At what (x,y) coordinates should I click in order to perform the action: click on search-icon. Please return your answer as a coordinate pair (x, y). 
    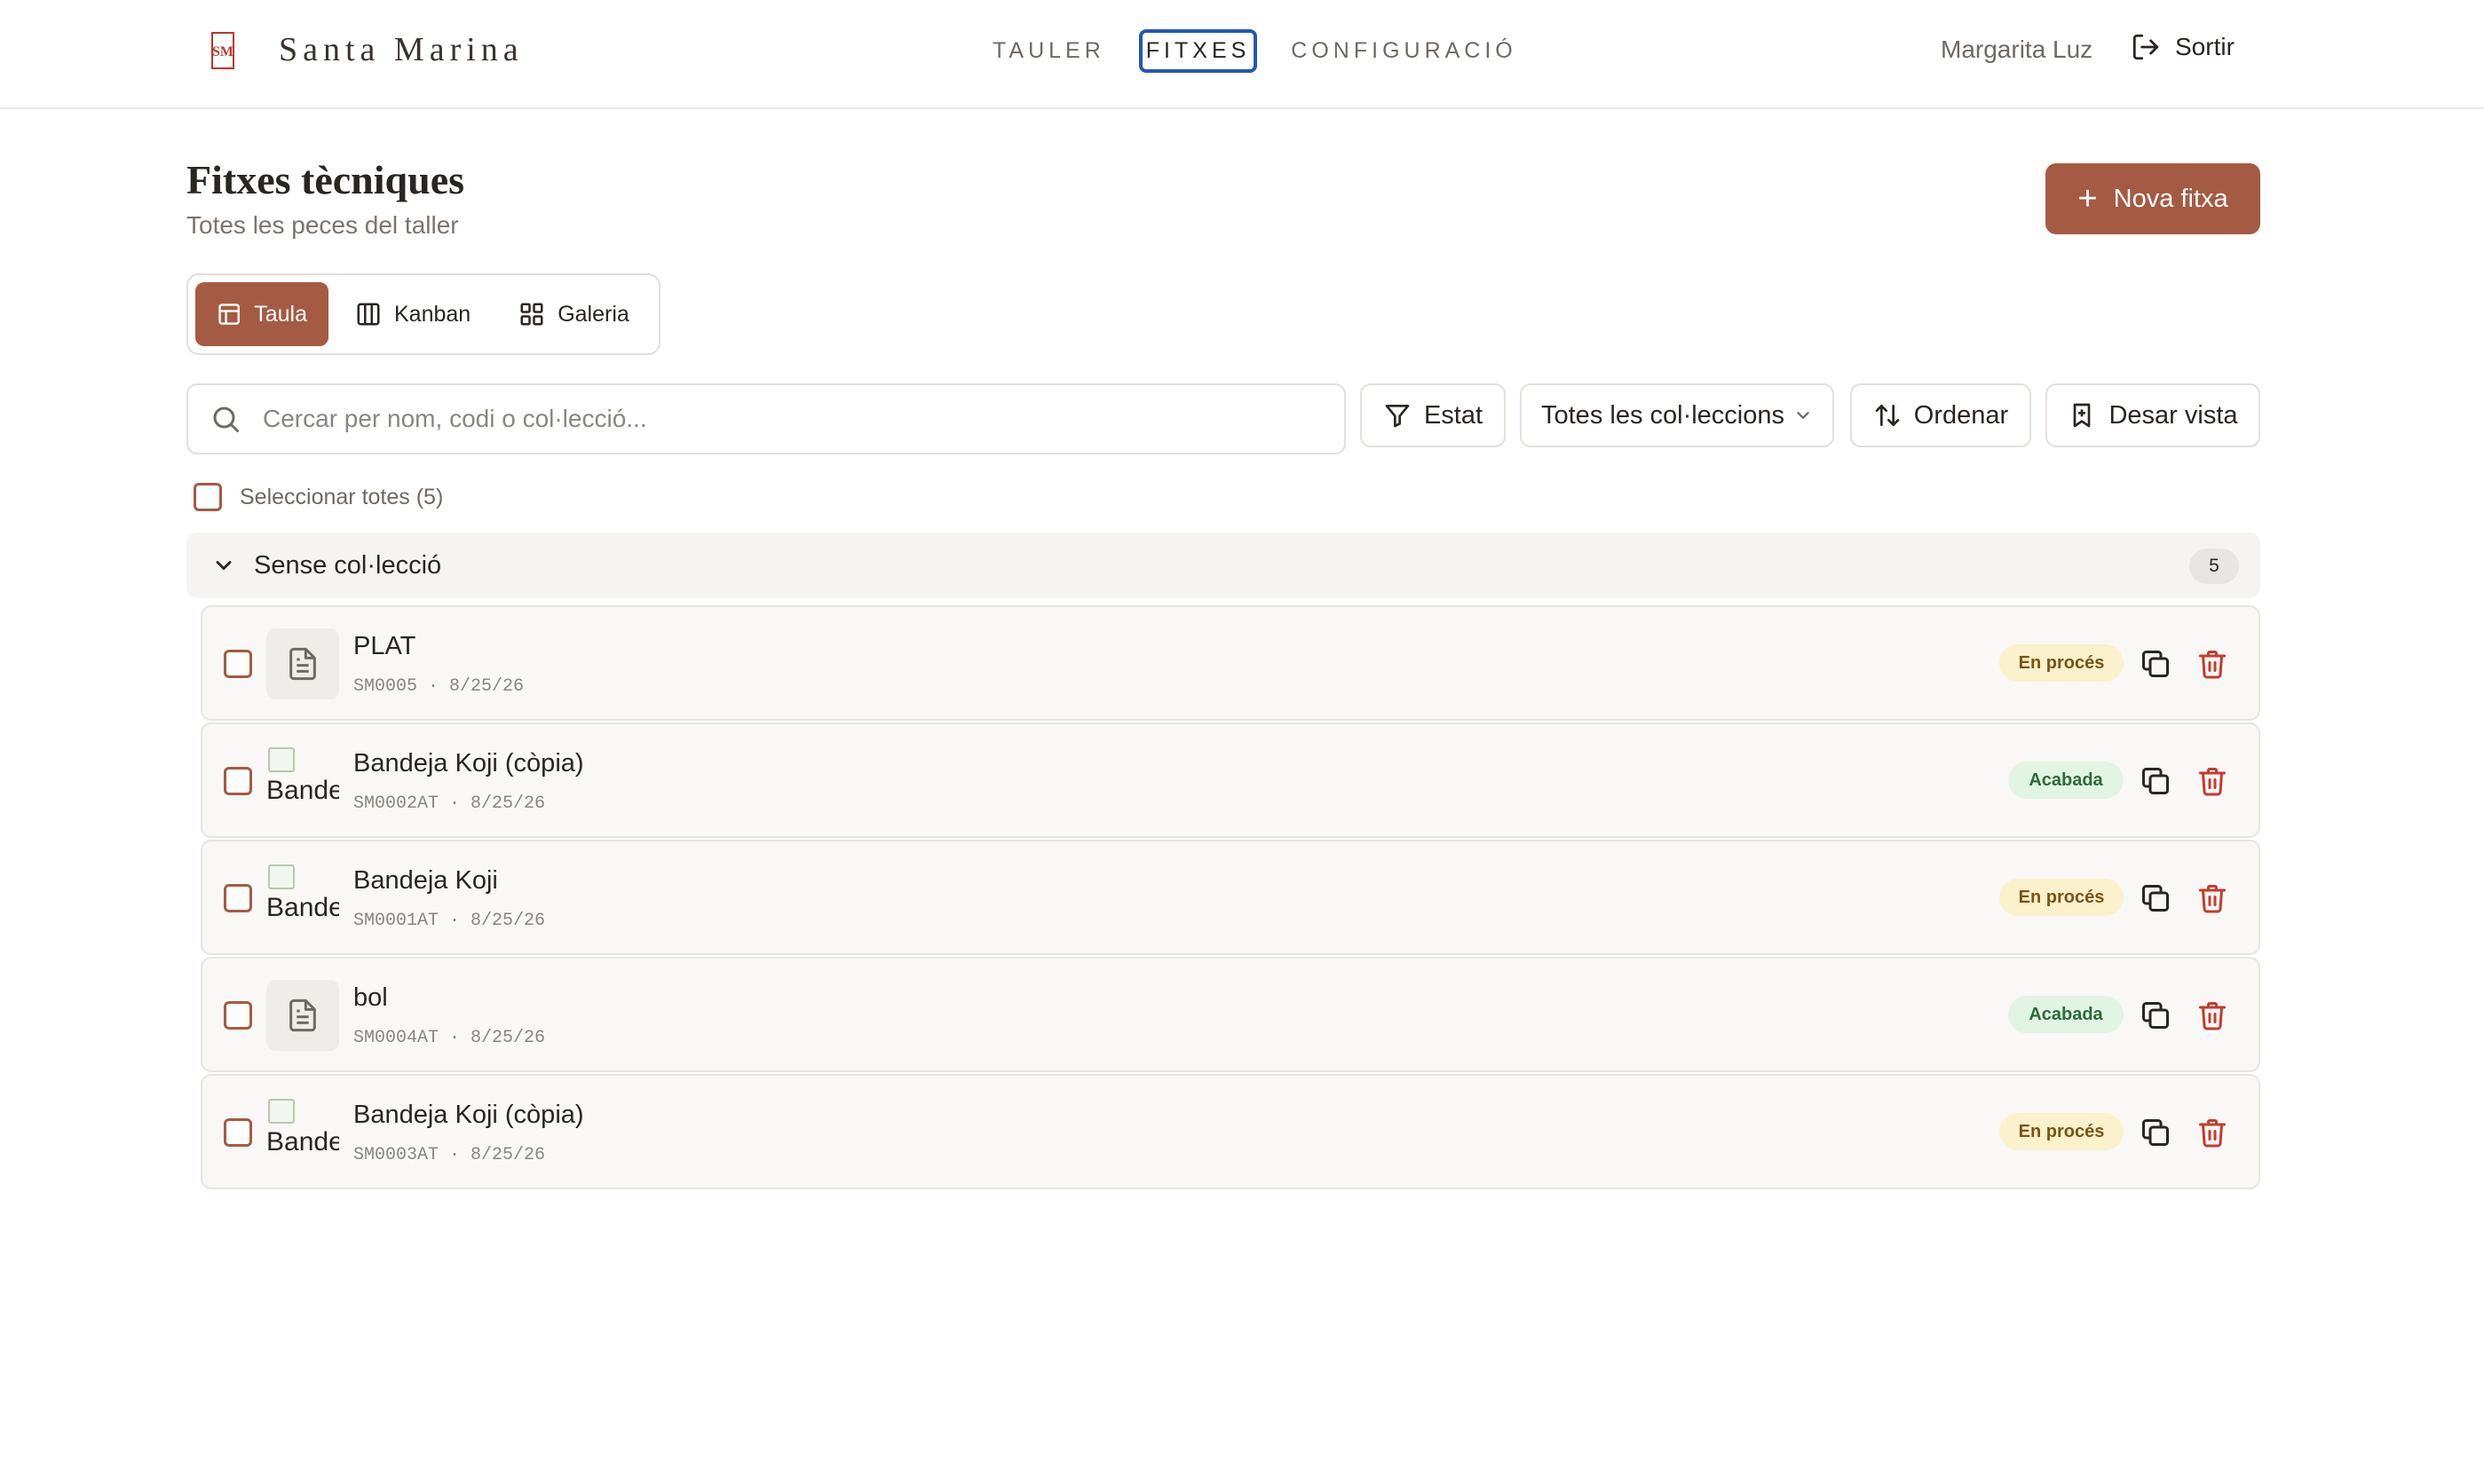
    Looking at the image, I should click on (226, 420).